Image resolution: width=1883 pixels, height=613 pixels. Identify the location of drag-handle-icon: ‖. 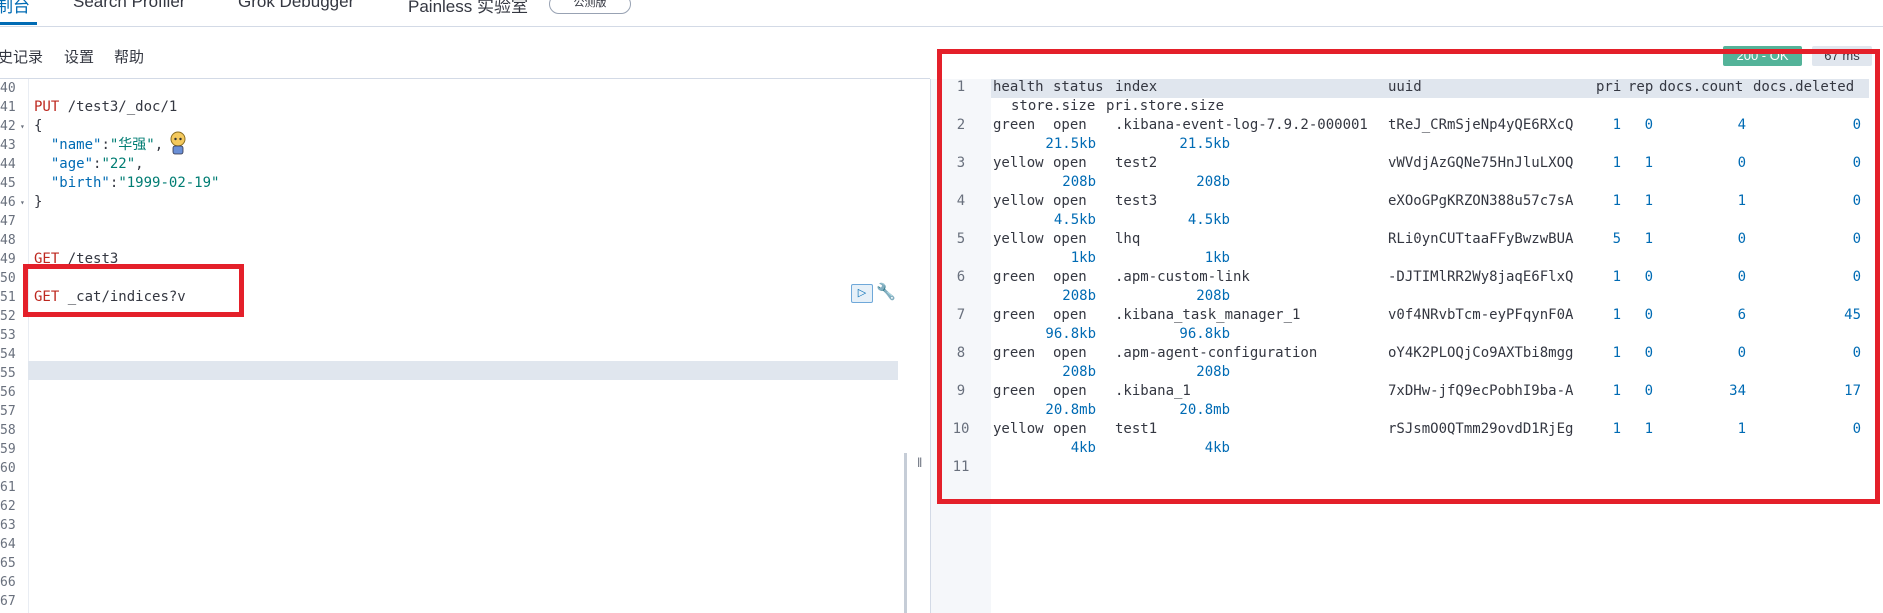
(919, 462).